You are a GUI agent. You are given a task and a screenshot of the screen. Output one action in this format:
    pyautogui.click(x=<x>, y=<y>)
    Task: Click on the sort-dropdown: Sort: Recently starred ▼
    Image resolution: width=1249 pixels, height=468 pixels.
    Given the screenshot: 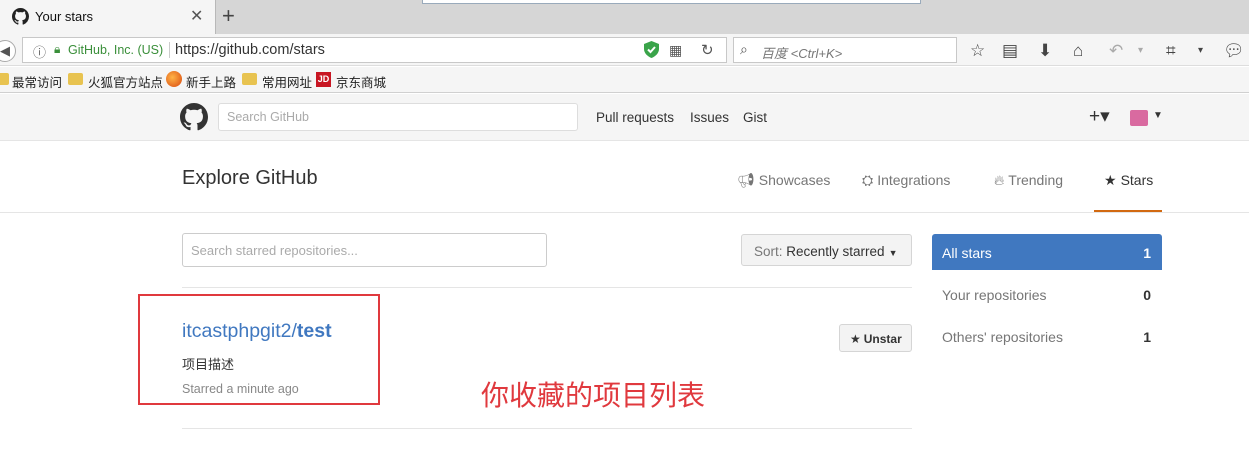 What is the action you would take?
    pyautogui.click(x=826, y=250)
    